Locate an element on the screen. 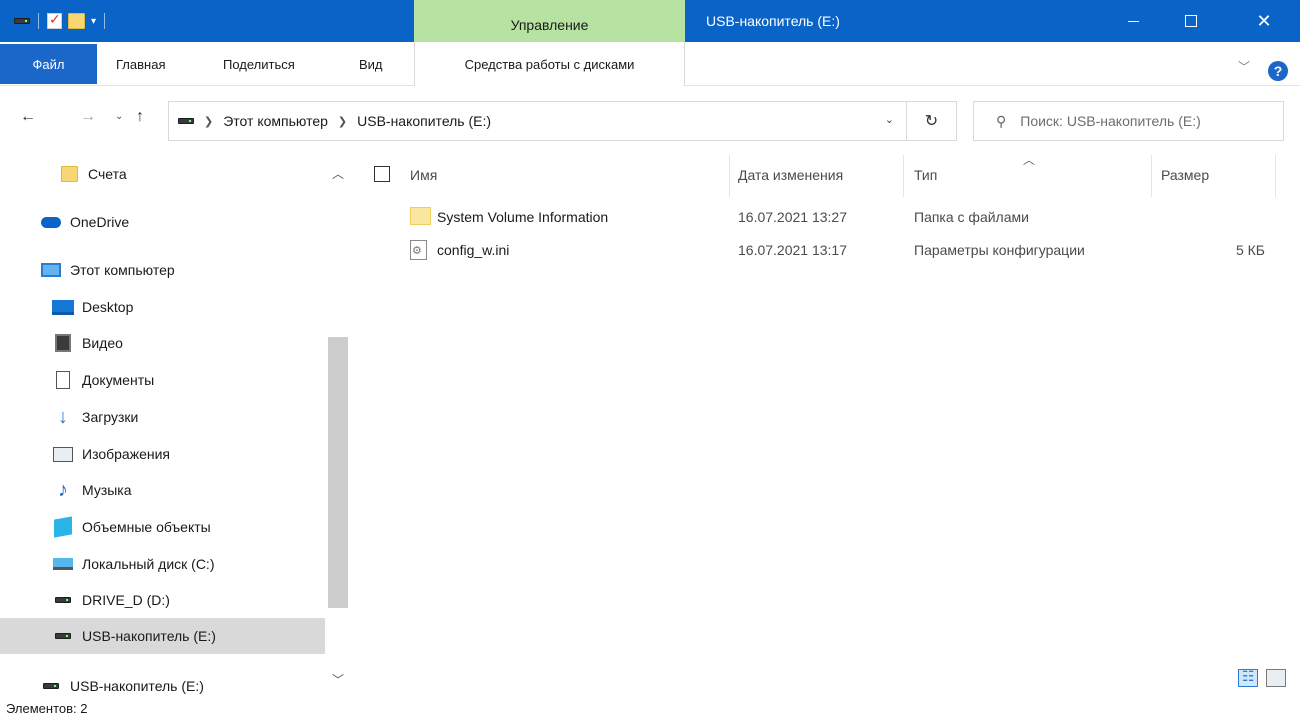 This screenshot has width=1300, height=722. up-arrow-icon: ↑ is located at coordinates (140, 117).